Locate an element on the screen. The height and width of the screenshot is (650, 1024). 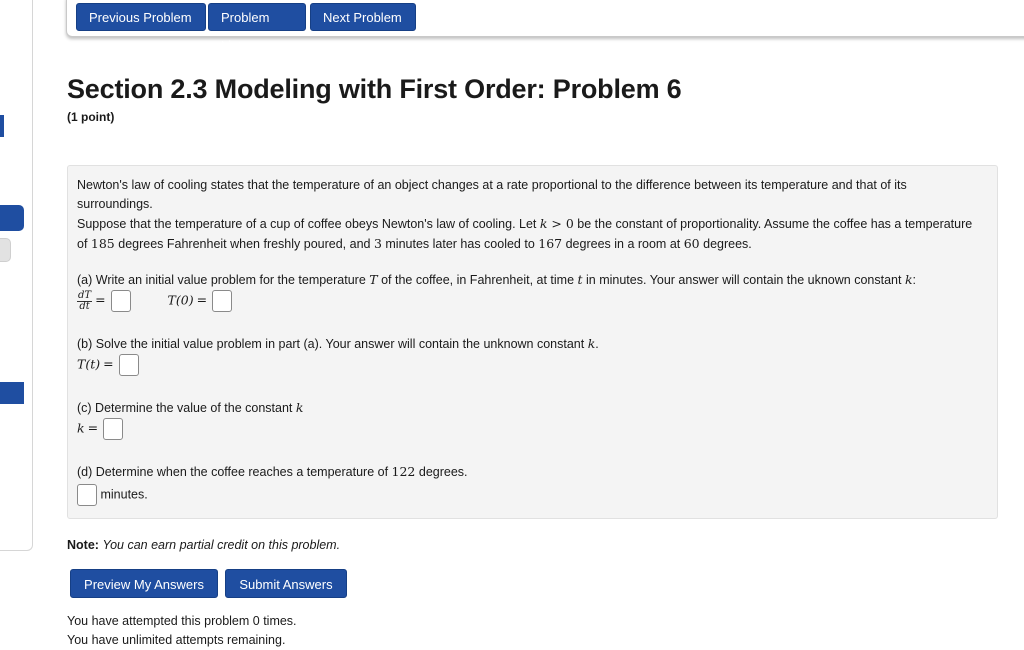
answer-input-k is located at coordinates (113, 429).